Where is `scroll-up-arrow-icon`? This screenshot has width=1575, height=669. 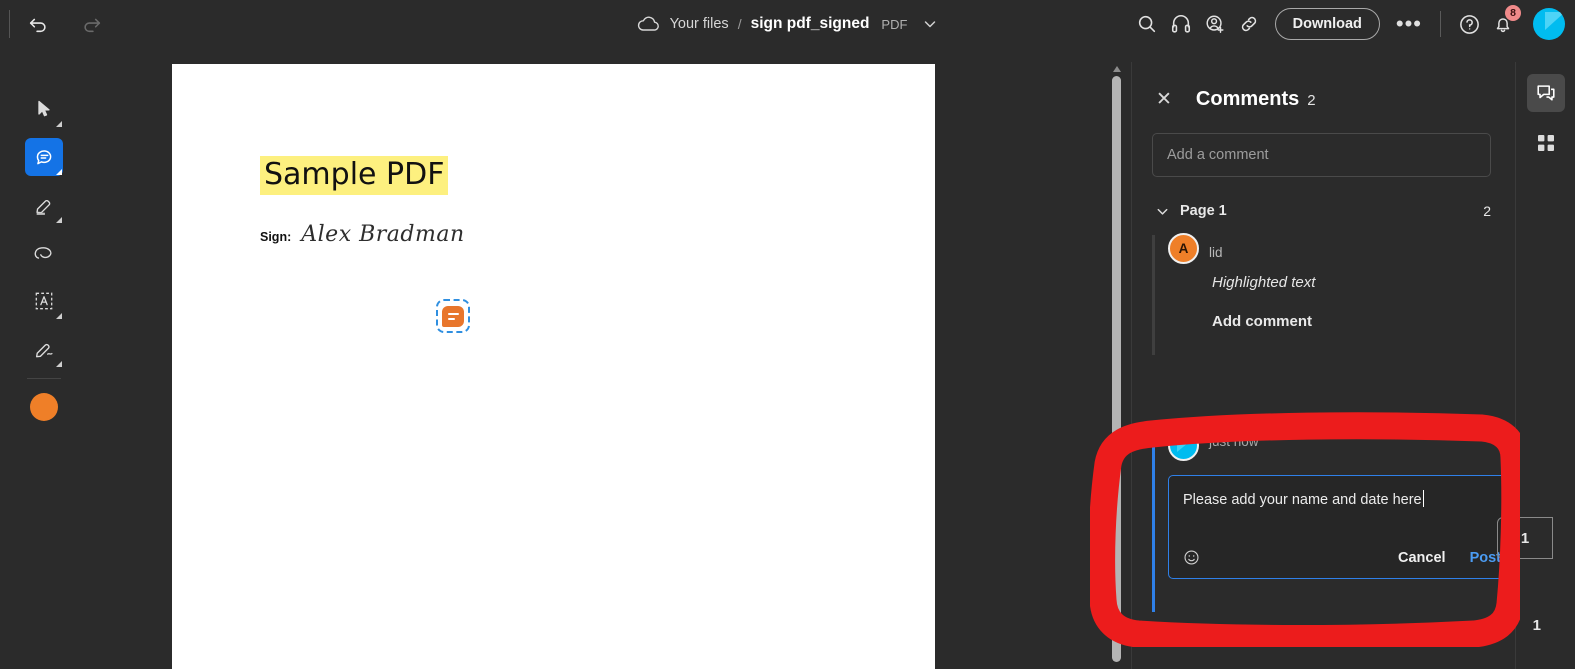 scroll-up-arrow-icon is located at coordinates (1117, 69).